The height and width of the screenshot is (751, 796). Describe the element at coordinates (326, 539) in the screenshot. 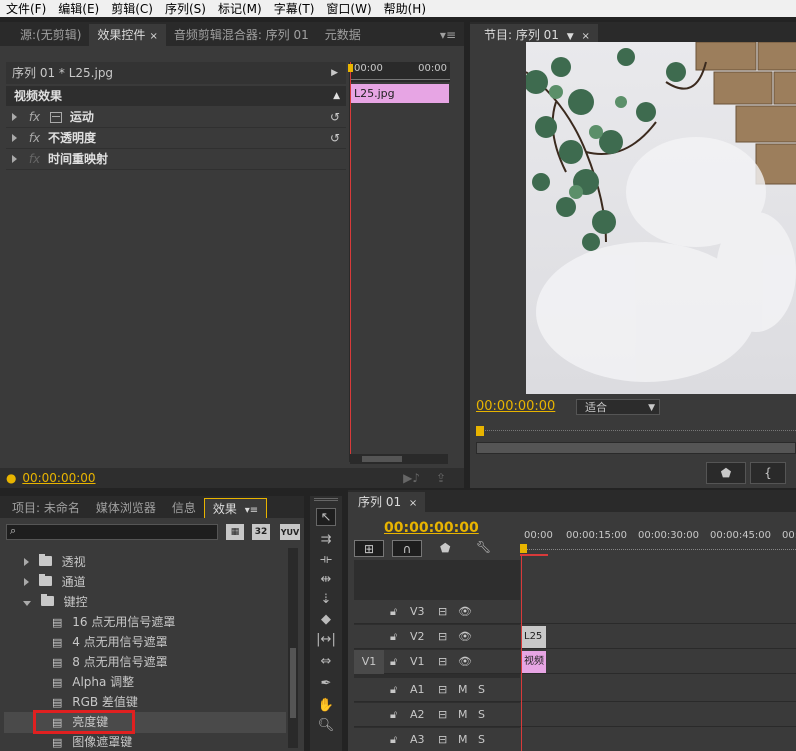

I see `track-select-tool-icon: ⇉` at that location.